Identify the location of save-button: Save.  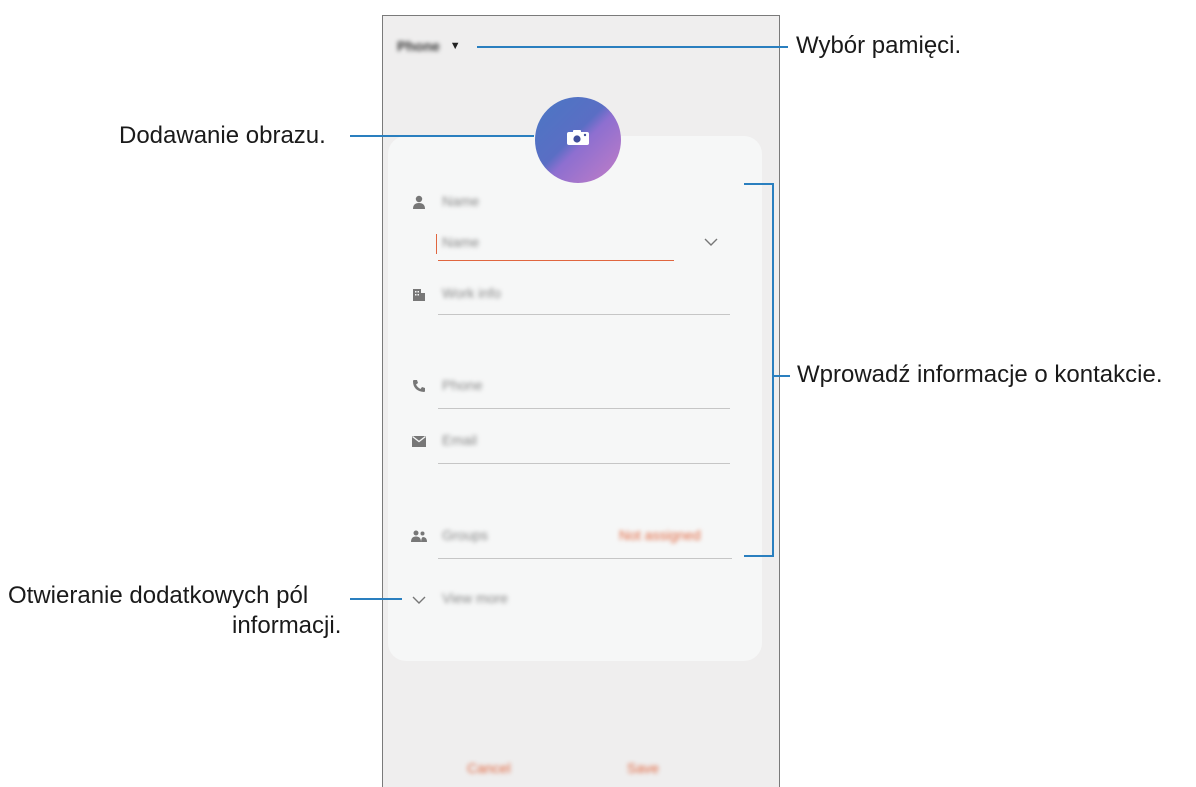
(643, 768).